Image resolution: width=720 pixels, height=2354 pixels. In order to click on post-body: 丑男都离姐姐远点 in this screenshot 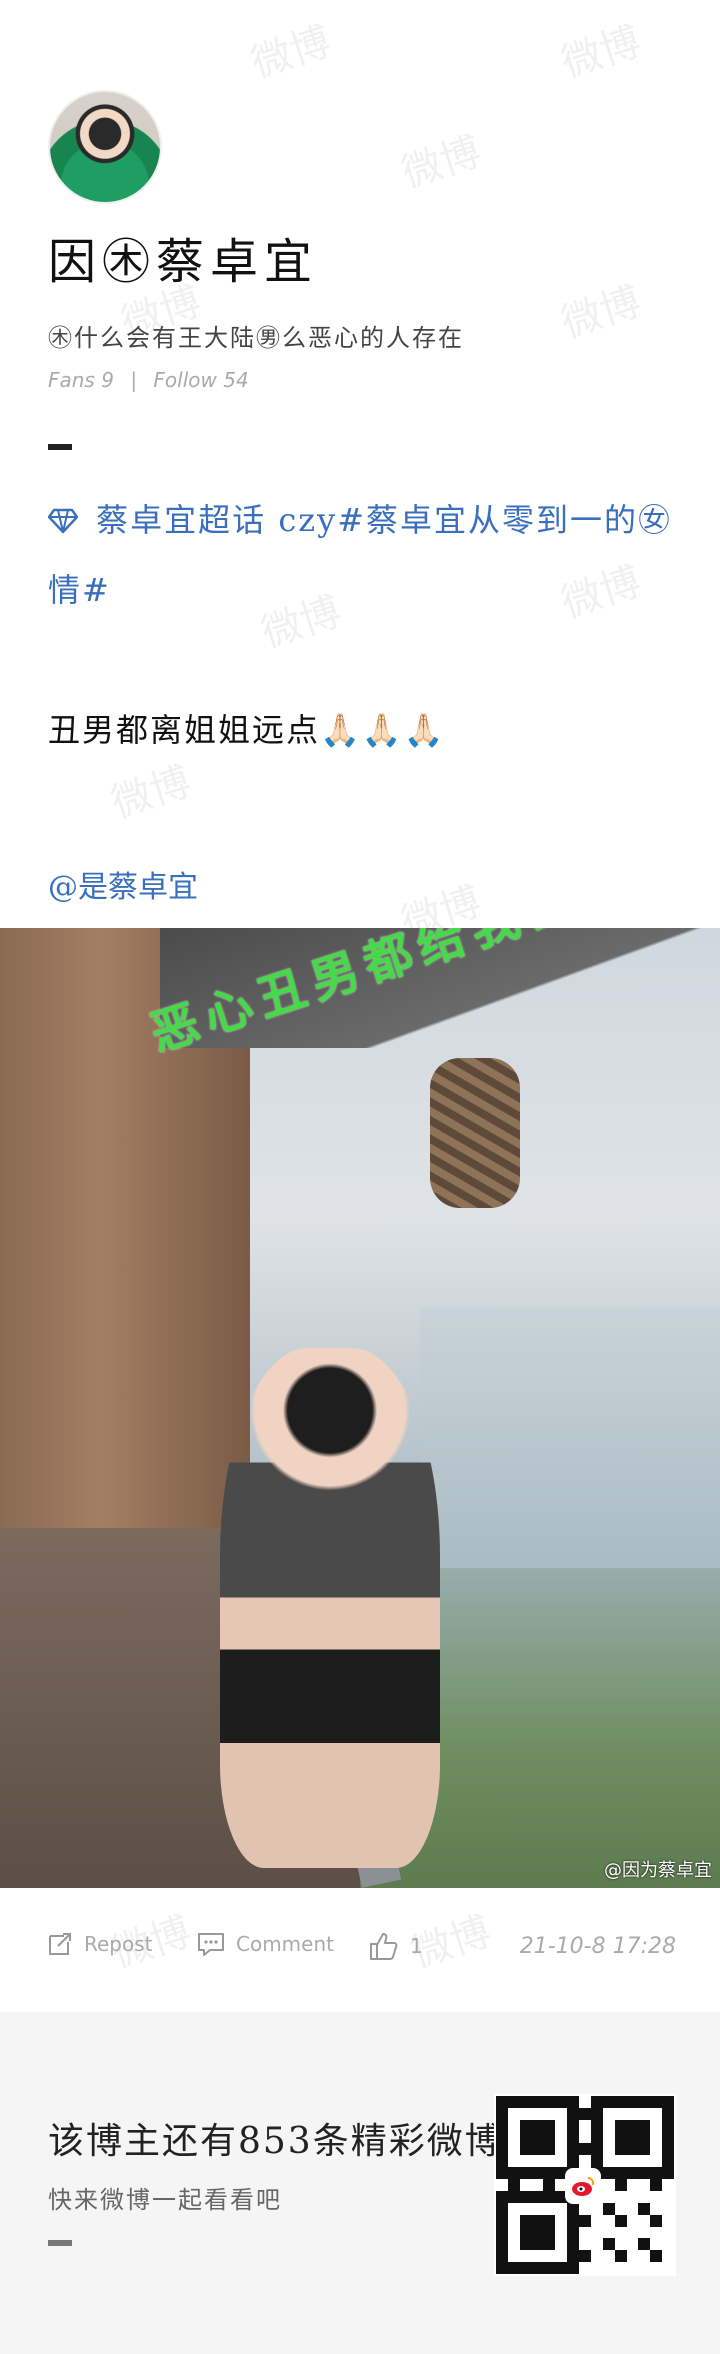, I will do `click(184, 730)`.